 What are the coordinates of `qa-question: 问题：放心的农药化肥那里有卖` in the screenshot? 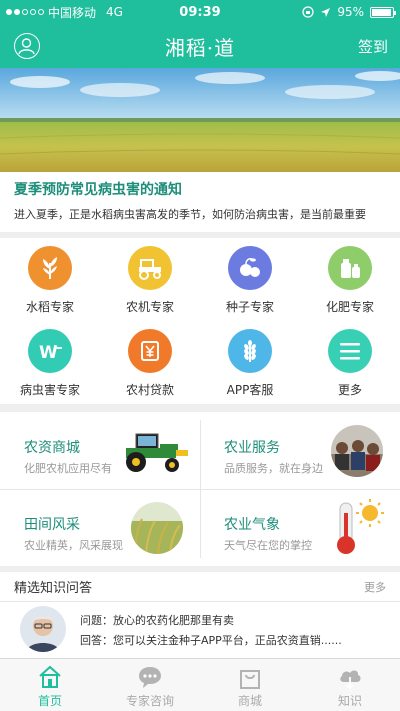 It's located at (157, 620).